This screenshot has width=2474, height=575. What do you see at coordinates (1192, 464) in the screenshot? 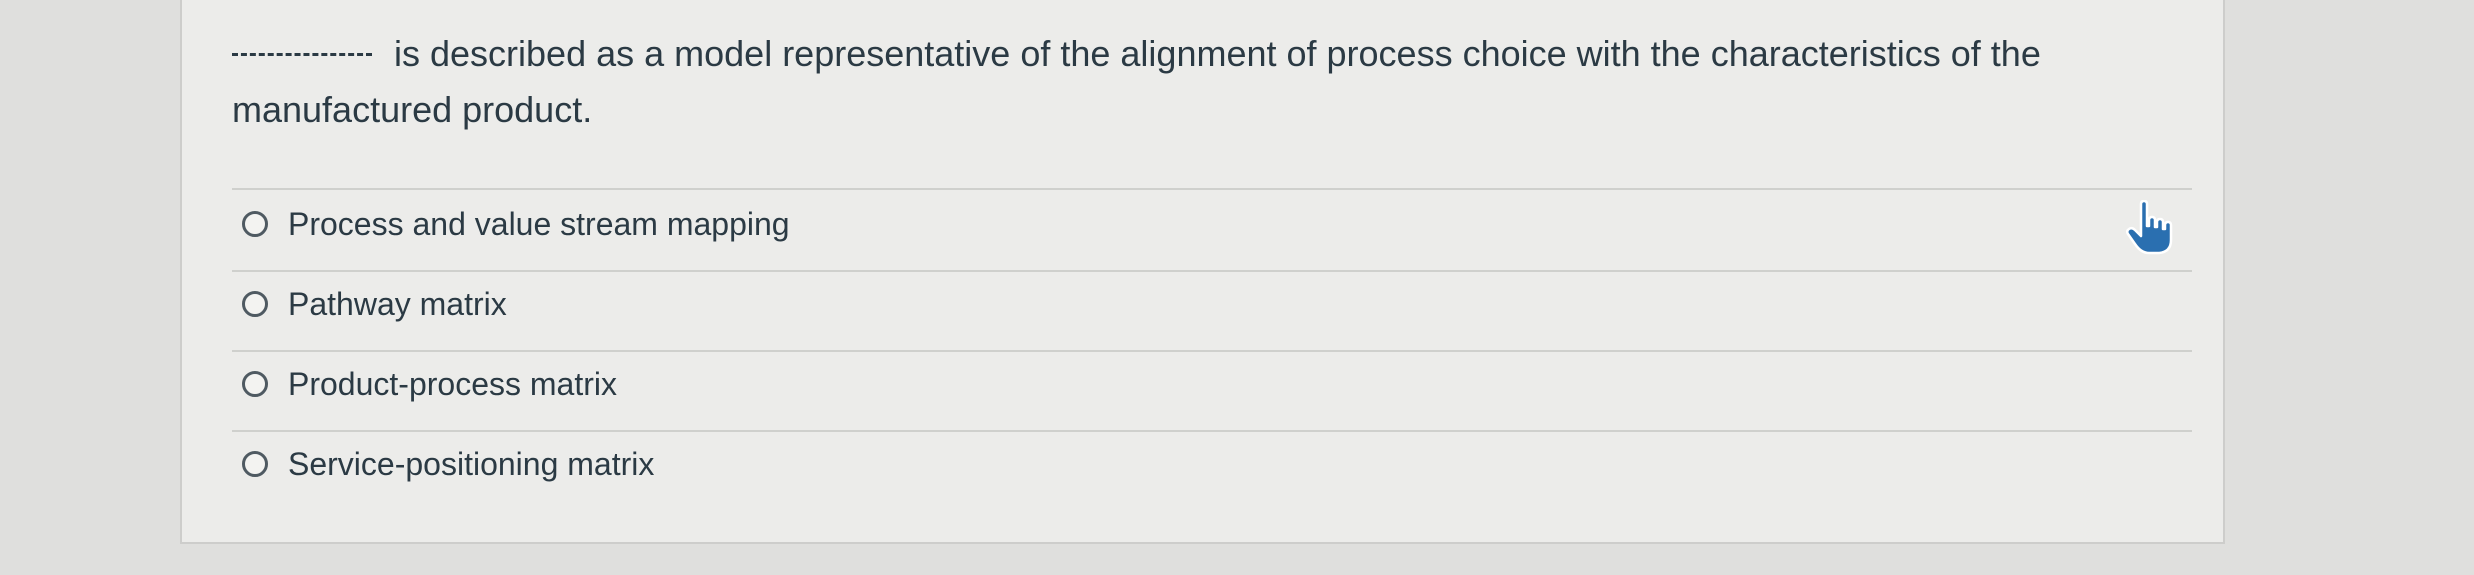
I see `answer-option-4: Service-positioning matrix` at bounding box center [1192, 464].